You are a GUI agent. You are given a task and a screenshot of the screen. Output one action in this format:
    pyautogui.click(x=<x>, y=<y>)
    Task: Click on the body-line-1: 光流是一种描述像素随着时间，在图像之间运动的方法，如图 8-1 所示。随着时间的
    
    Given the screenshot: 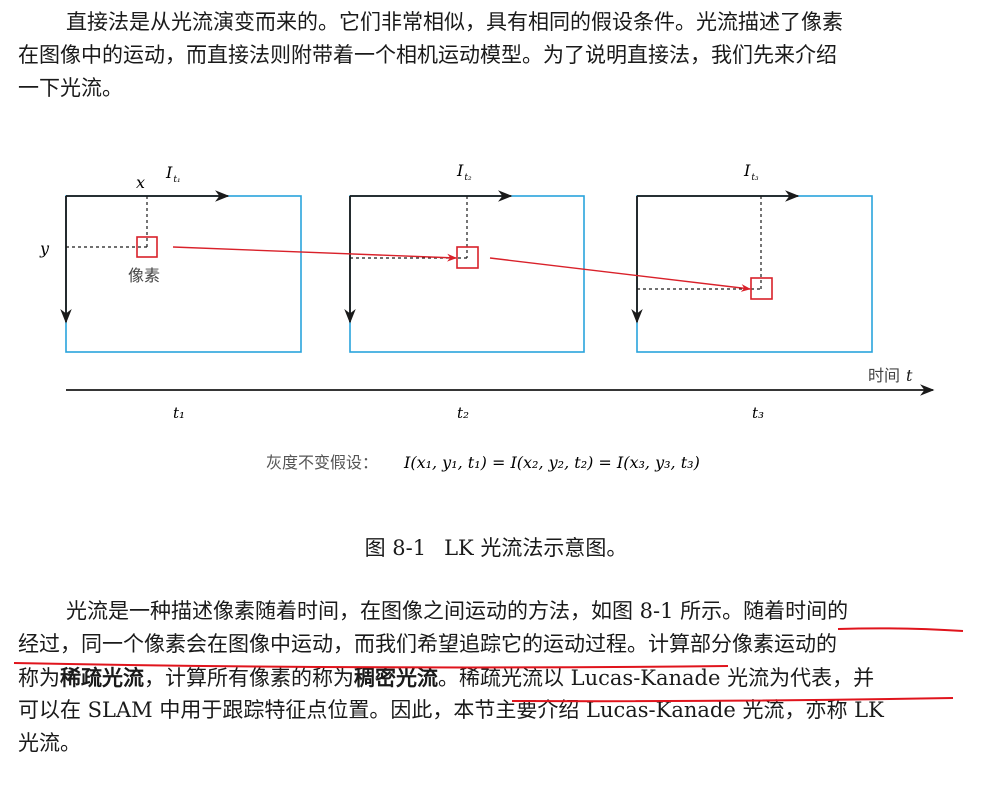 What is the action you would take?
    pyautogui.click(x=493, y=611)
    